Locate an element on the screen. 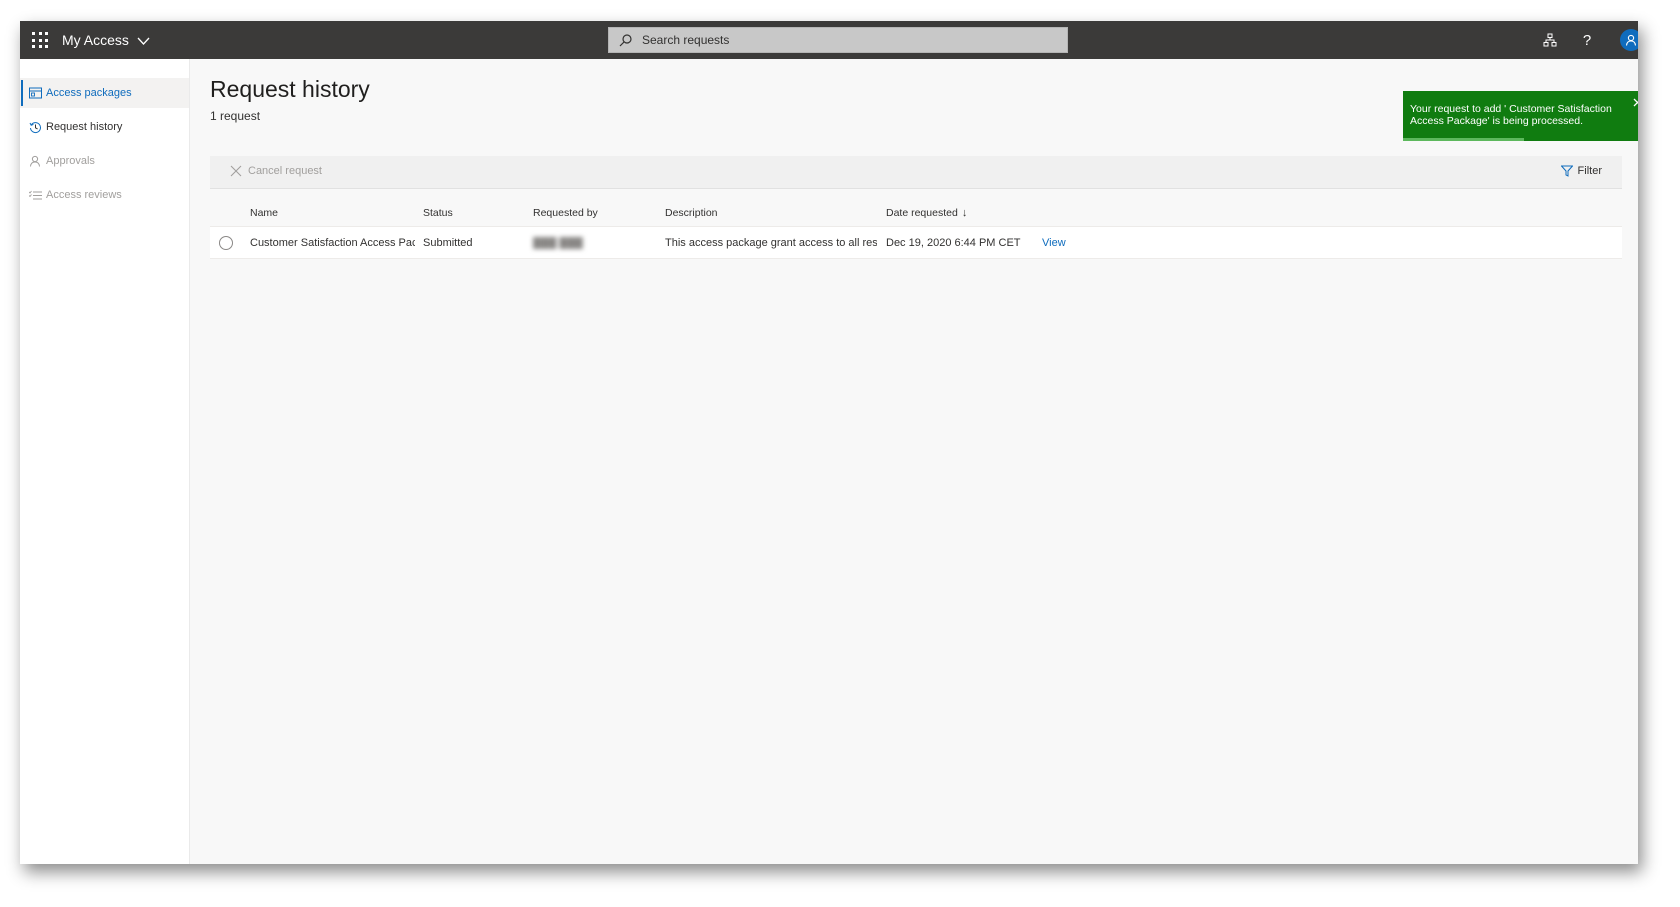 Image resolution: width=1680 pixels, height=907 pixels. sidebar-item-request-history: Request history is located at coordinates (104, 127).